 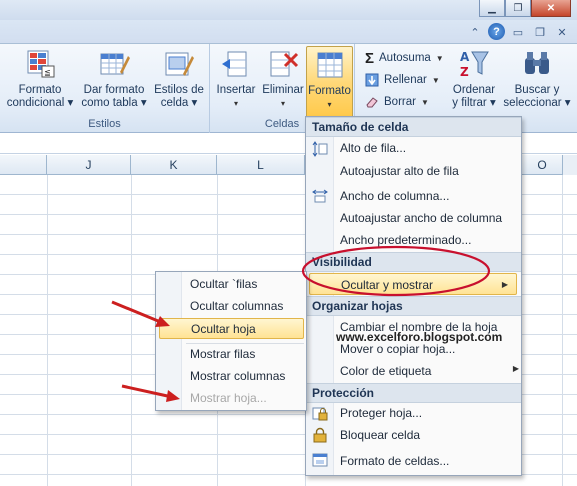 I want to click on formato-condicional-label-1: Formato, so click(x=40, y=90).